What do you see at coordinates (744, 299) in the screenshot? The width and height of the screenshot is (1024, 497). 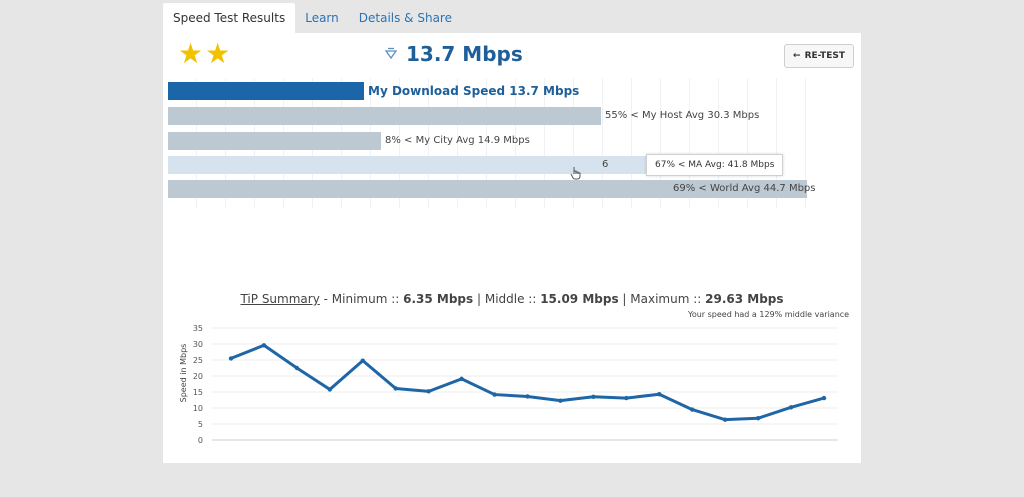 I see `summary-max-value: 29.63 Mbps` at bounding box center [744, 299].